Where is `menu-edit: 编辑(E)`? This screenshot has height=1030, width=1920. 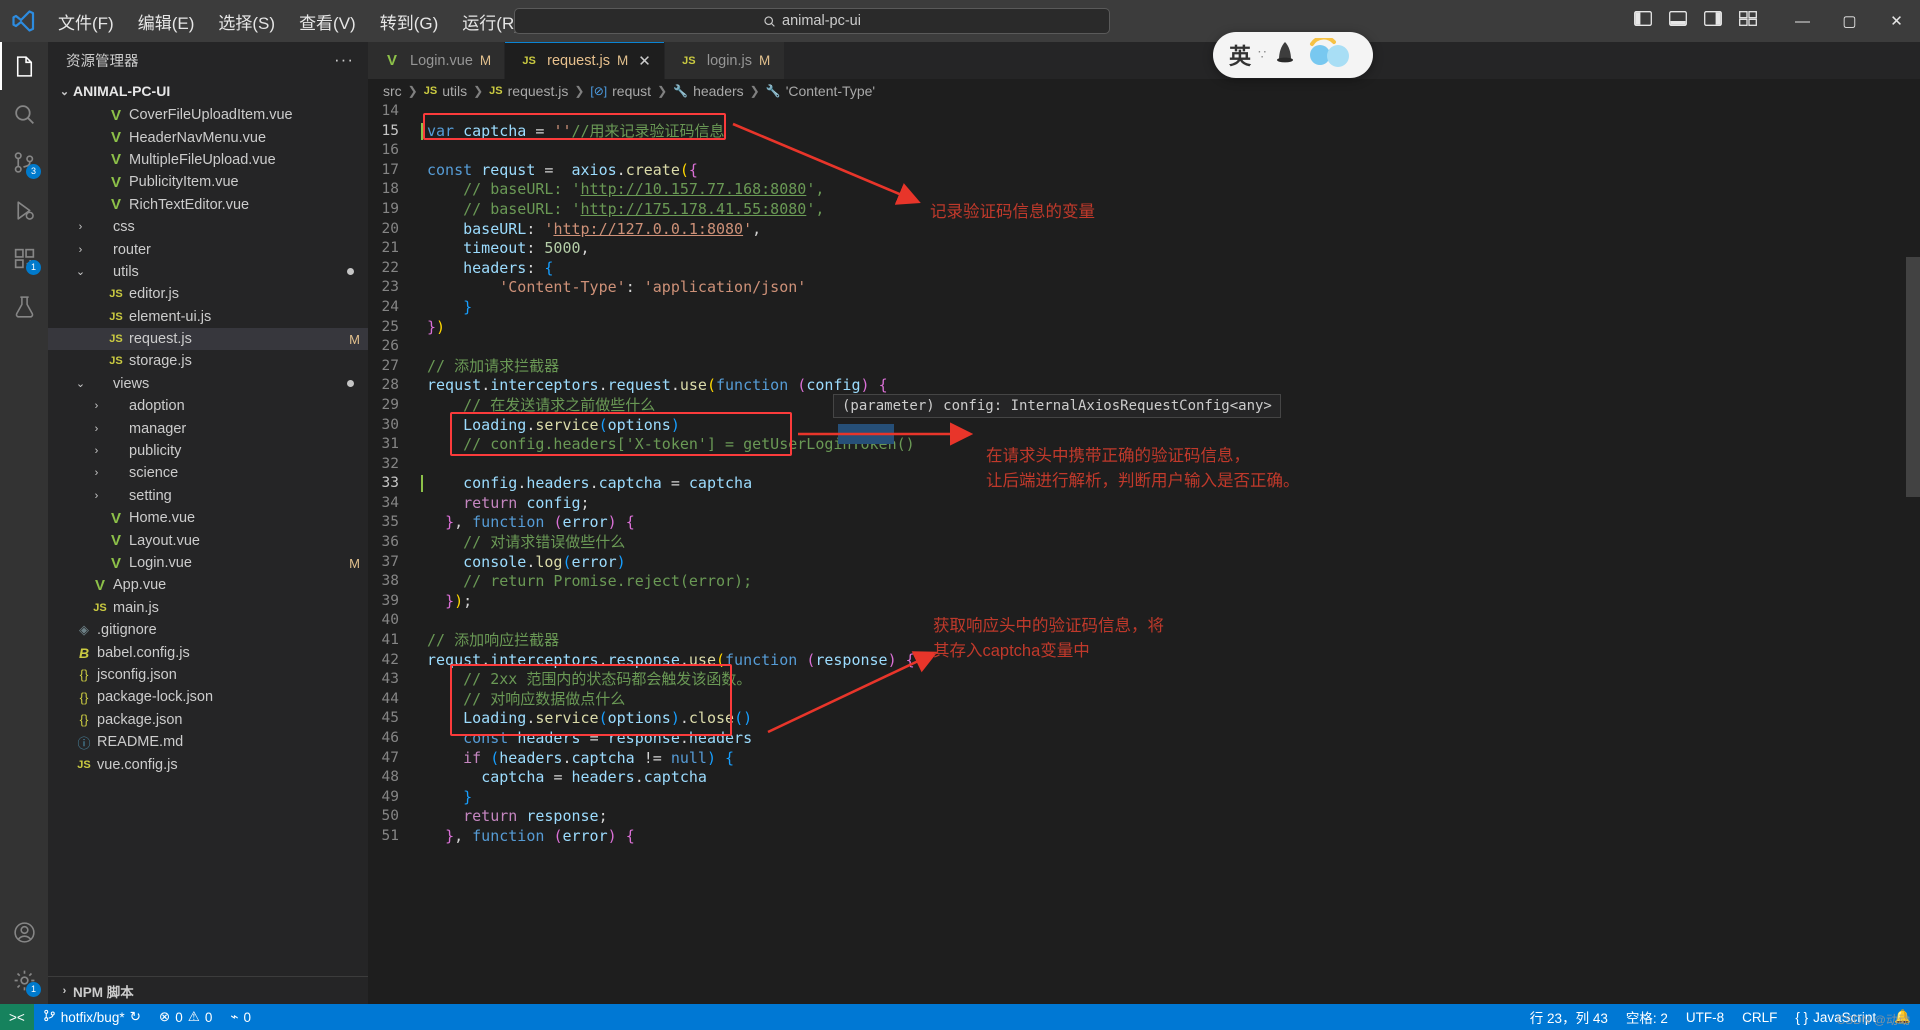 menu-edit: 编辑(E) is located at coordinates (166, 21).